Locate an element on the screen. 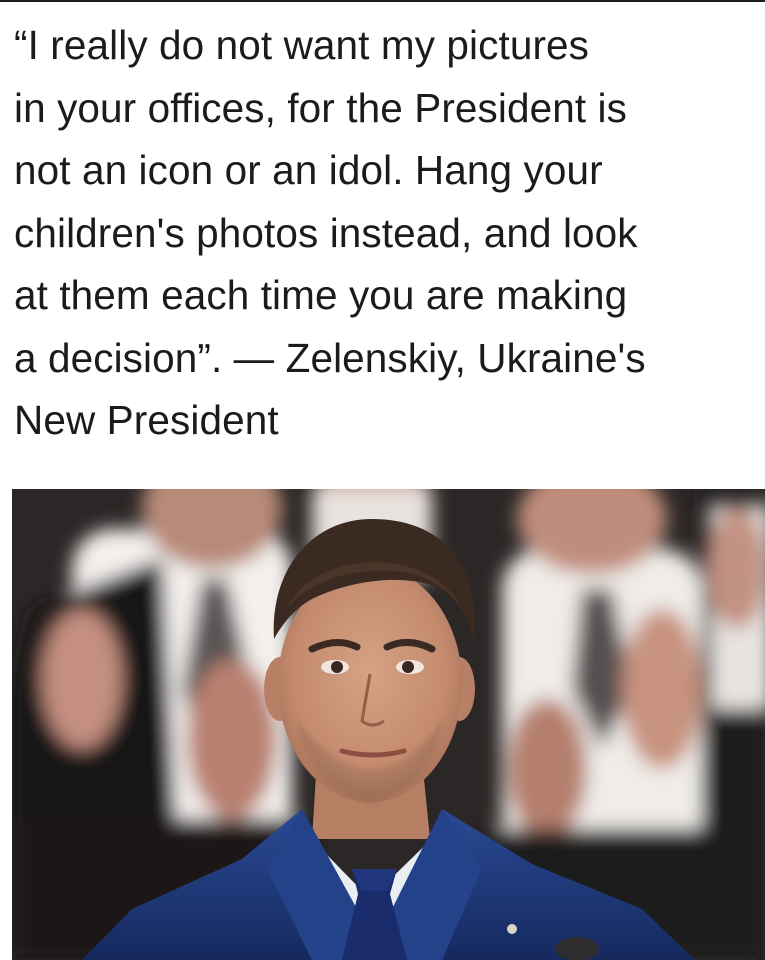 This screenshot has height=960, width=765. quote-line-6: a decision”. — Zelenskiy, Ukraine's is located at coordinates (330, 357).